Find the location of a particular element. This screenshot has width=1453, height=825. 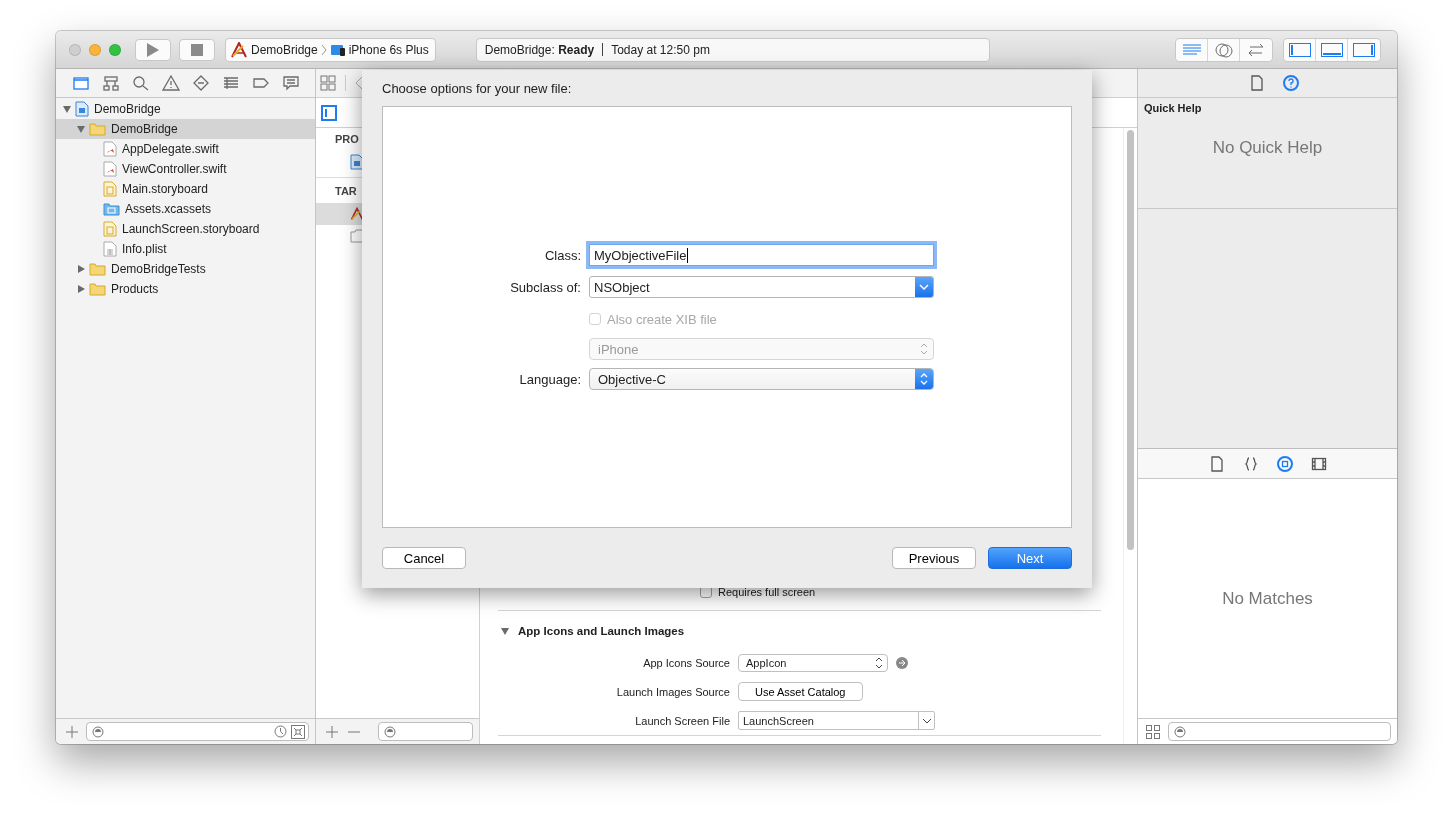

two-arrows-icon is located at coordinates (1256, 49).